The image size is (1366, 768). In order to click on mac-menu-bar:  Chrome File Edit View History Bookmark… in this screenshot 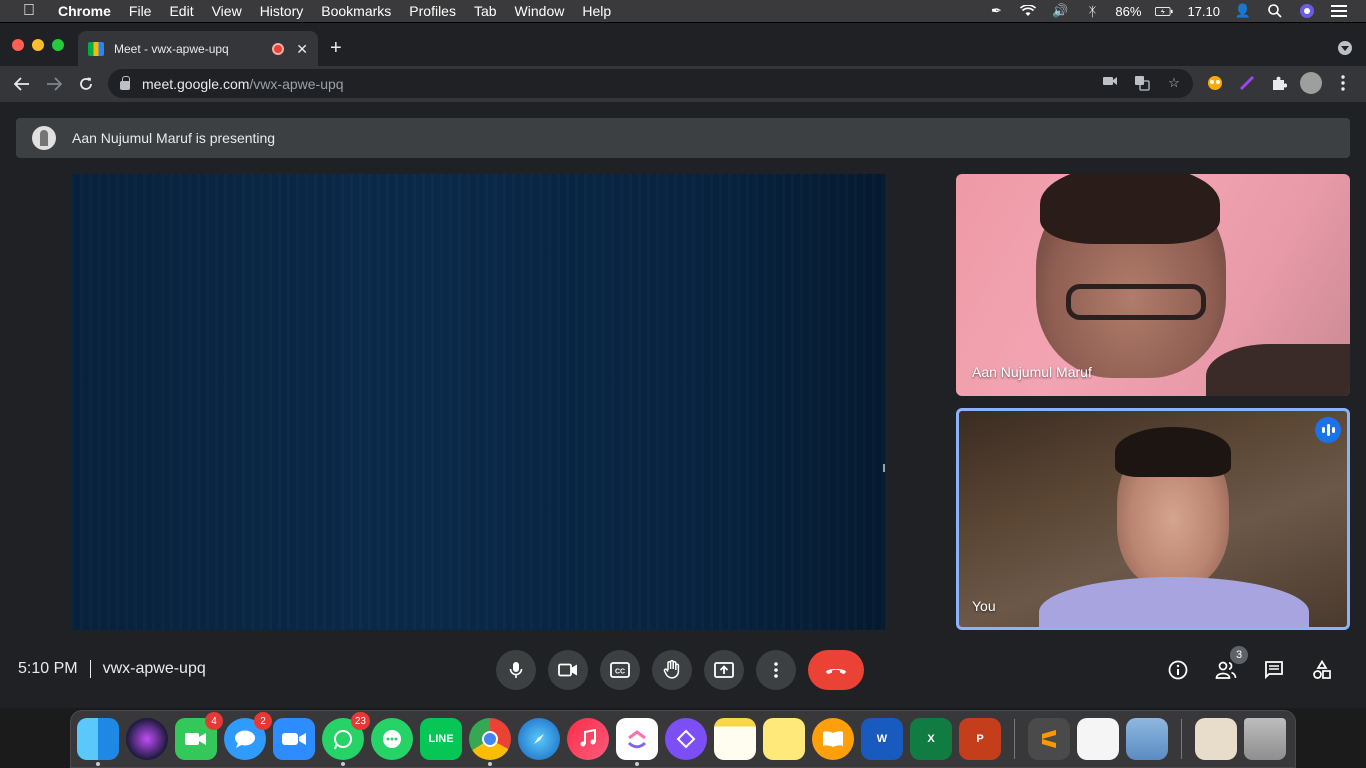, I will do `click(683, 11)`.